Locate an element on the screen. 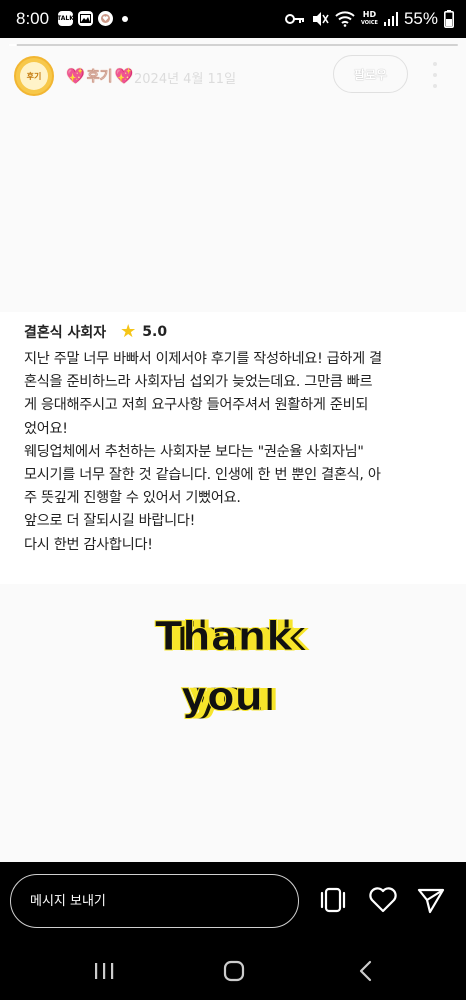 This screenshot has height=1000, width=466. system-icons: HD VOICE 55% is located at coordinates (369, 19).